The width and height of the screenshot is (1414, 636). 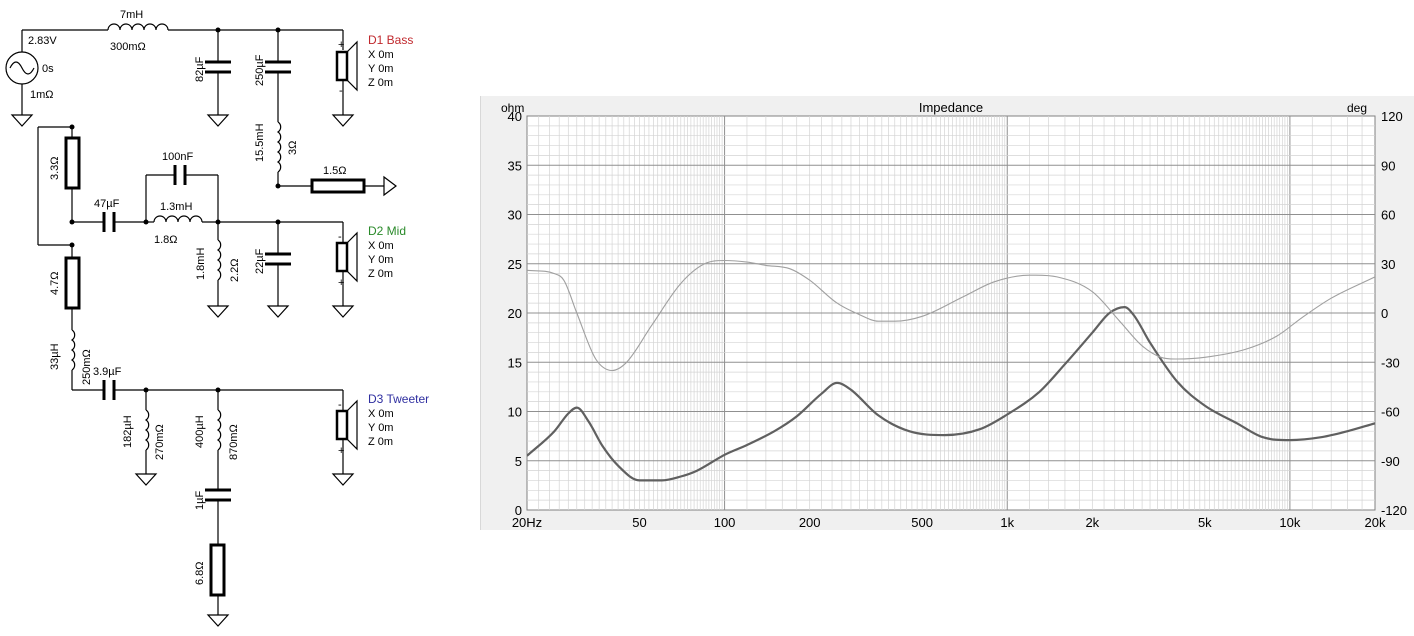 I want to click on mid-series-cap-value: 47µF, so click(x=107, y=204).